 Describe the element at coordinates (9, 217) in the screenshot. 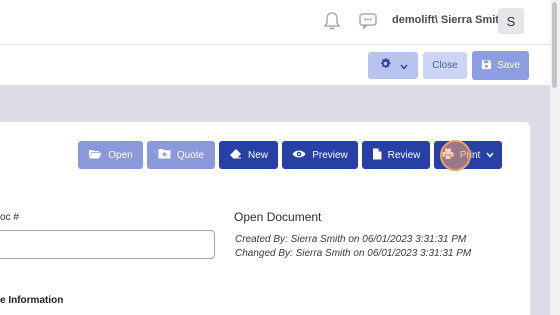

I see `doc-number-label: oc #` at that location.